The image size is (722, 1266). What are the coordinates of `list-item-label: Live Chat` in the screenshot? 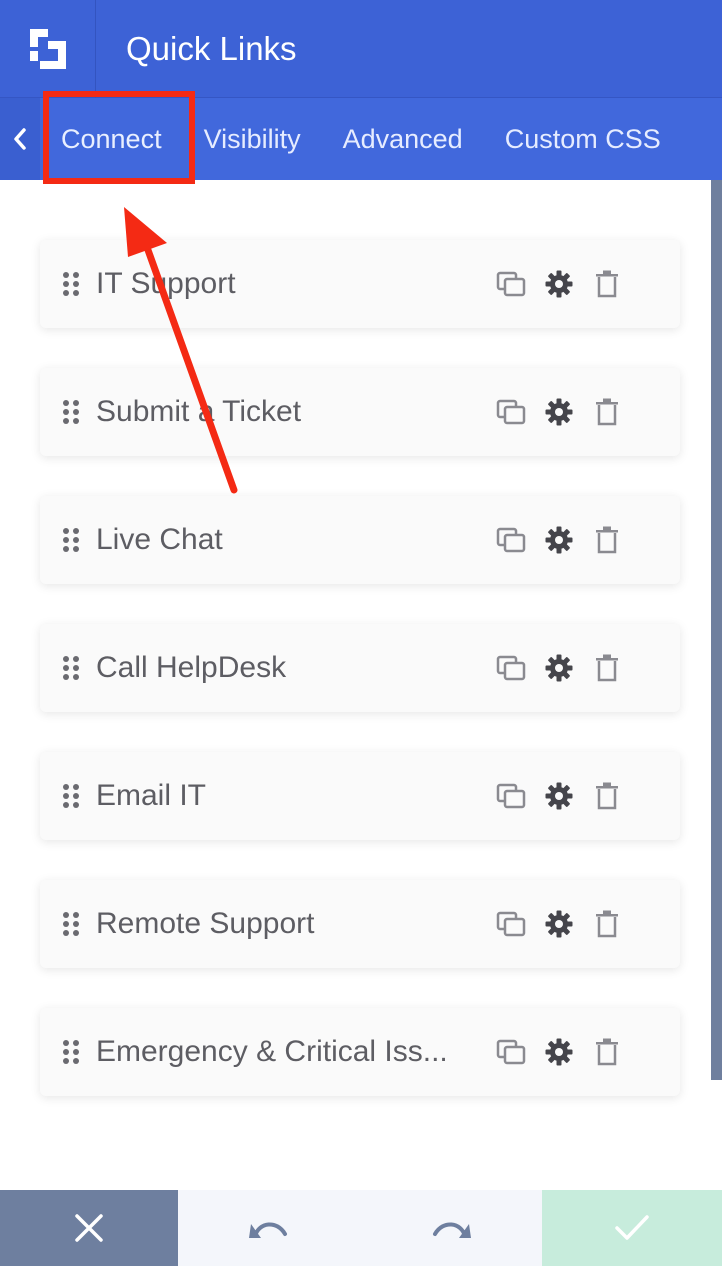 It's located at (159, 539).